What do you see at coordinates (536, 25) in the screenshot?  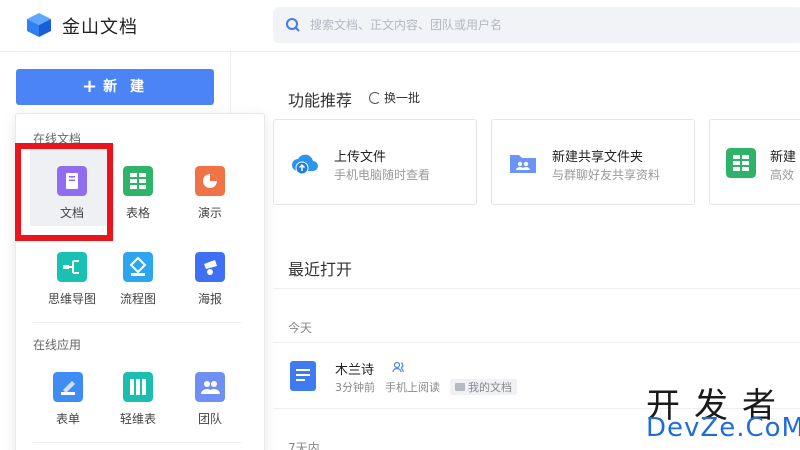 I see `search-bar: 搜索文档、正文内容、团队或用户名` at bounding box center [536, 25].